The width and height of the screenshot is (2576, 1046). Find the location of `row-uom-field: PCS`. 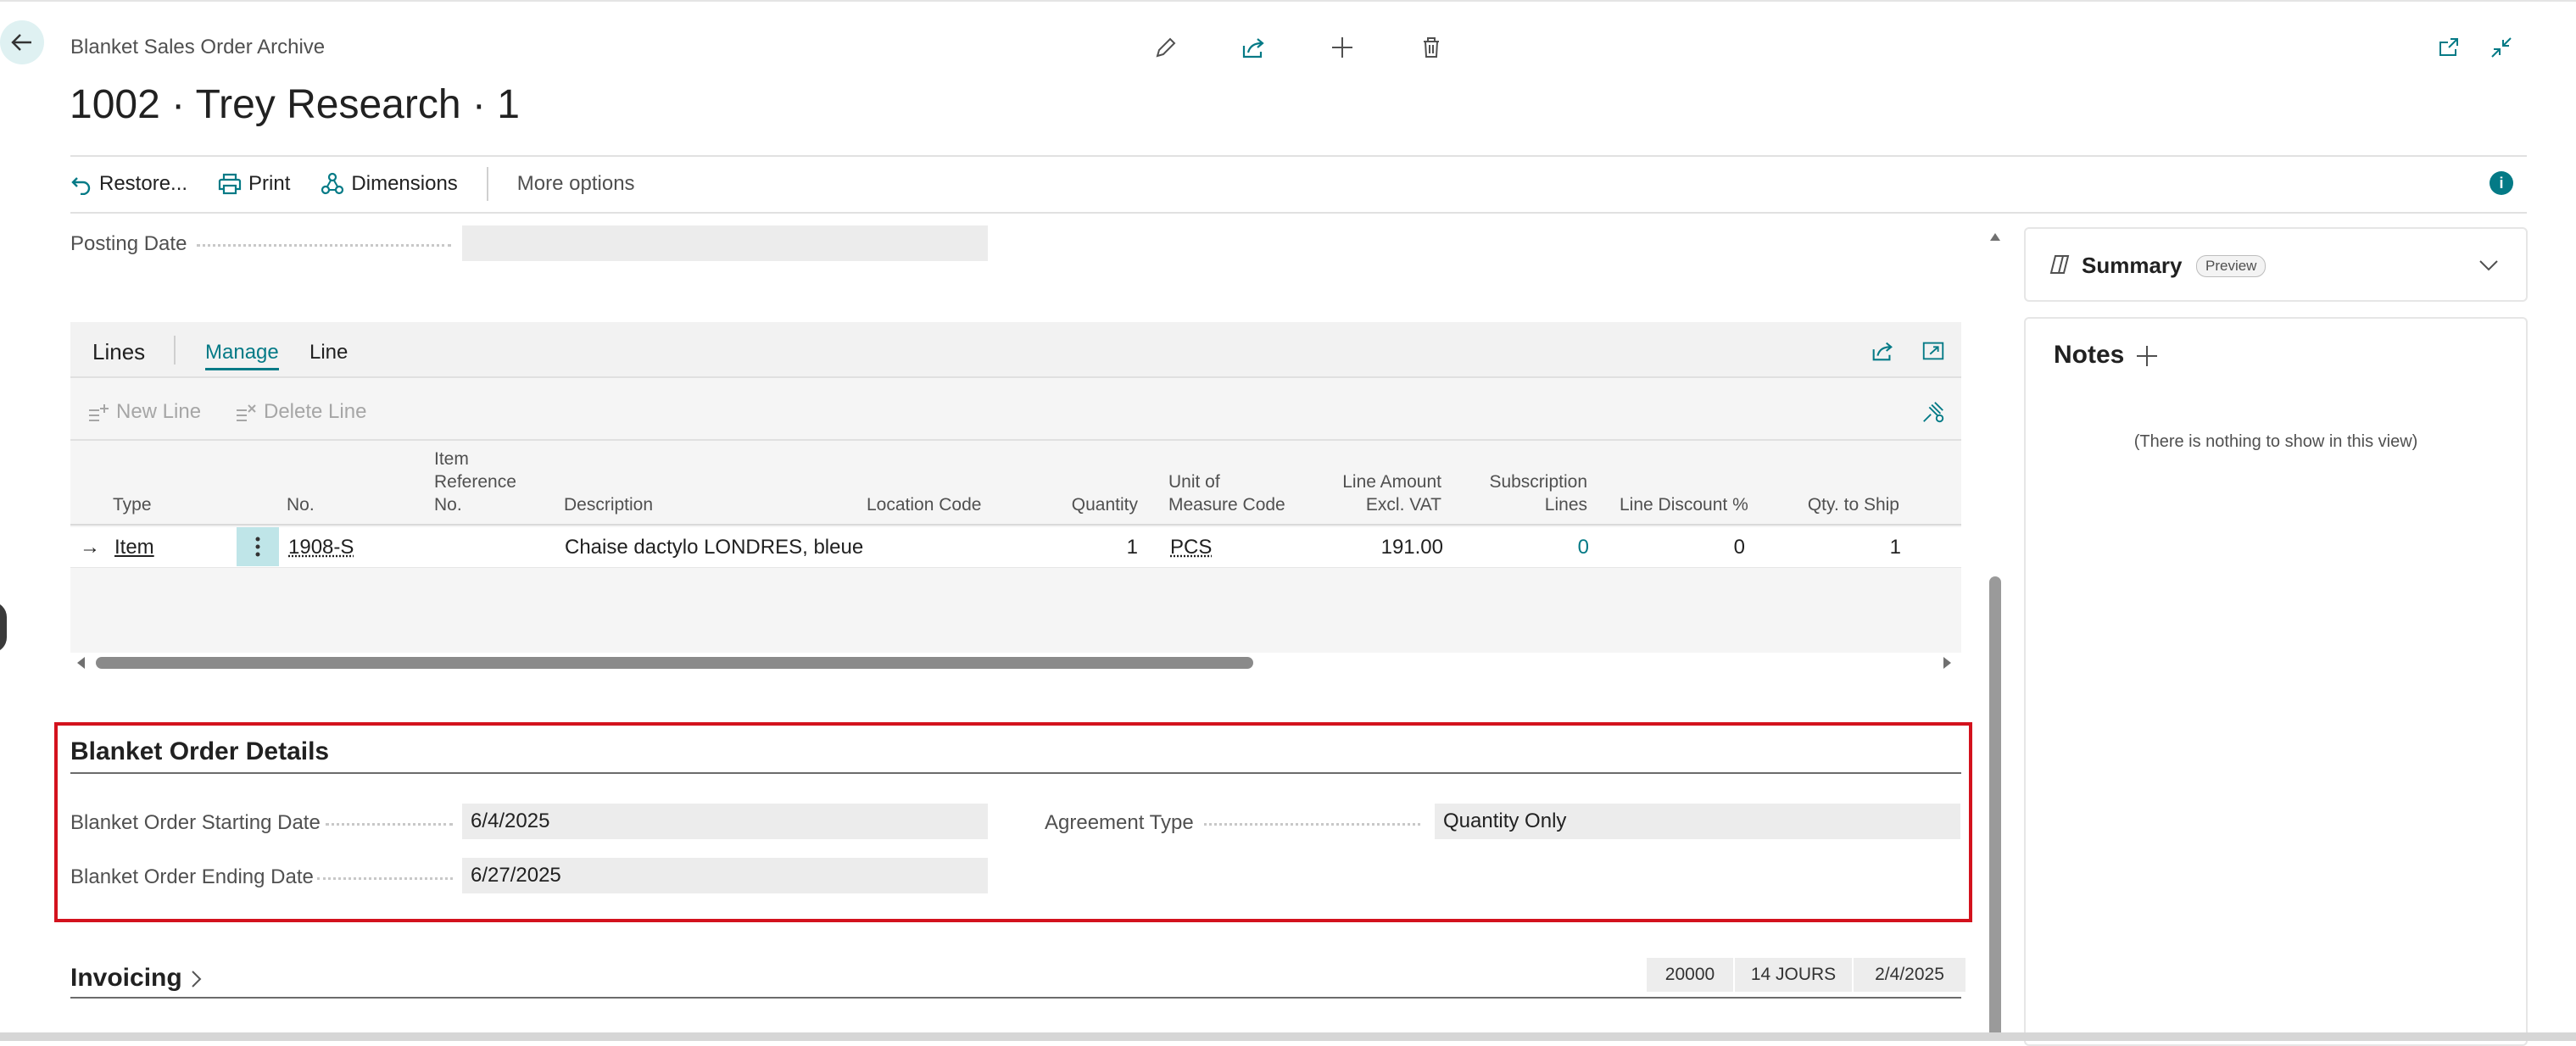

row-uom-field: PCS is located at coordinates (1191, 547).